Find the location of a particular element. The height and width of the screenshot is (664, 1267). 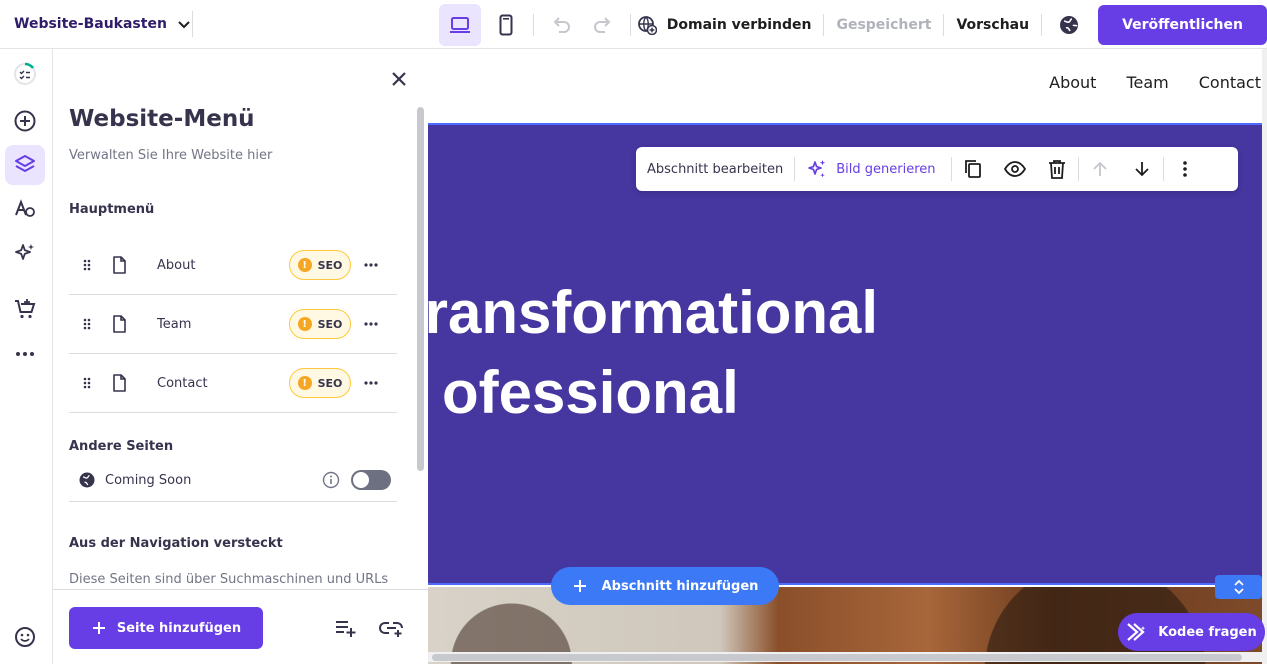

help-button is located at coordinates (25, 637).